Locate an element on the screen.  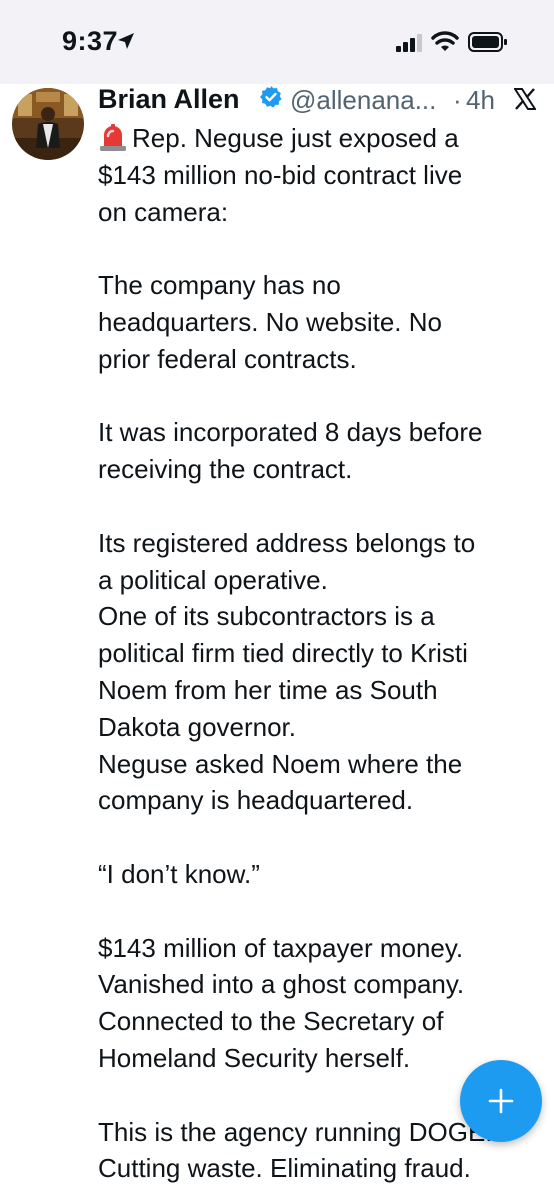
text-line-2: on camera: is located at coordinates (163, 211).